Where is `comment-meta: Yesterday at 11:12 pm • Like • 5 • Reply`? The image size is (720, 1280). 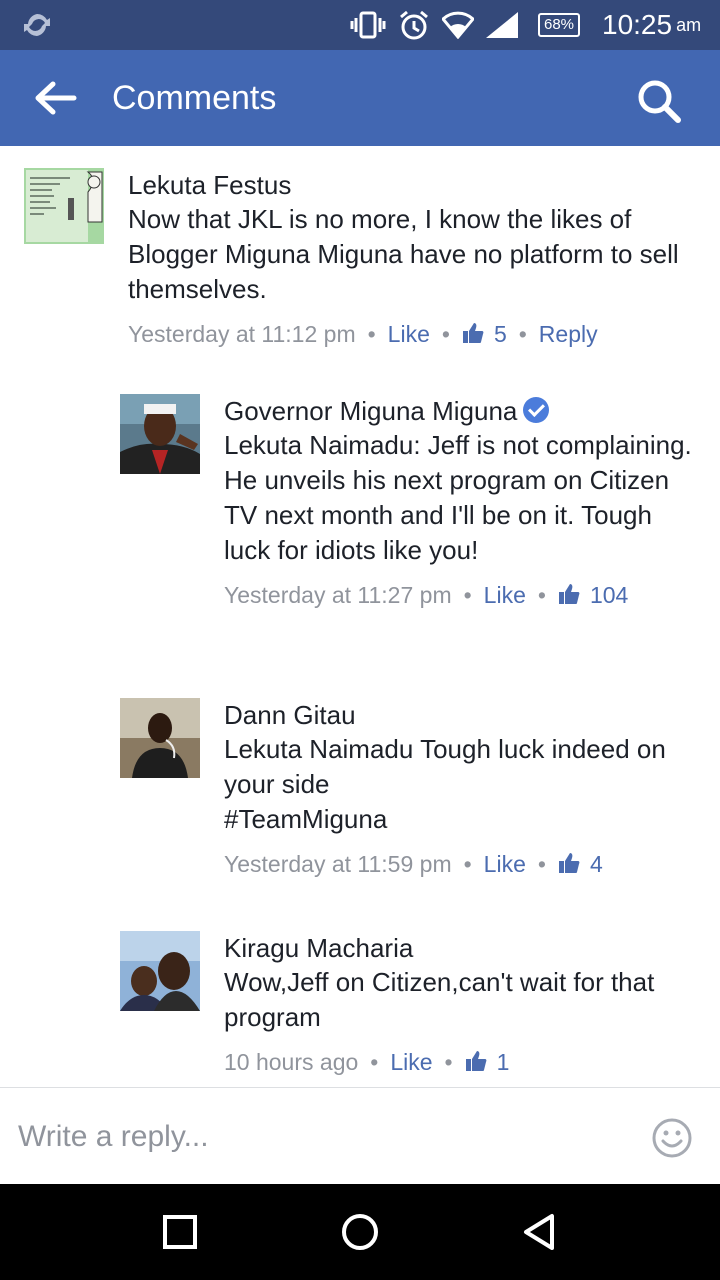 comment-meta: Yesterday at 11:12 pm • Like • 5 • Reply is located at coordinates (418, 334).